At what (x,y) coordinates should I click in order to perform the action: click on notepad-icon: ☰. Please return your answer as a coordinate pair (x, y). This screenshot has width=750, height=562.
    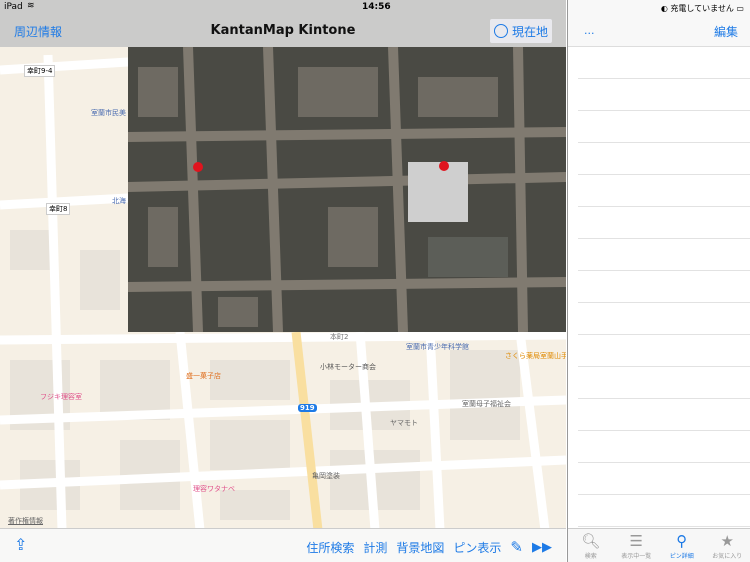
    Looking at the image, I should click on (636, 541).